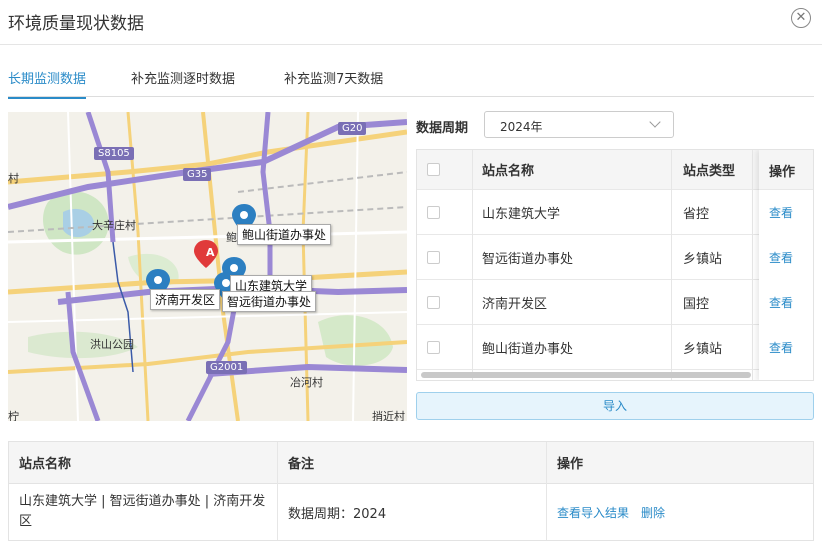  Describe the element at coordinates (615, 212) in the screenshot. I see `table-row: 山东建筑大学 省控` at that location.